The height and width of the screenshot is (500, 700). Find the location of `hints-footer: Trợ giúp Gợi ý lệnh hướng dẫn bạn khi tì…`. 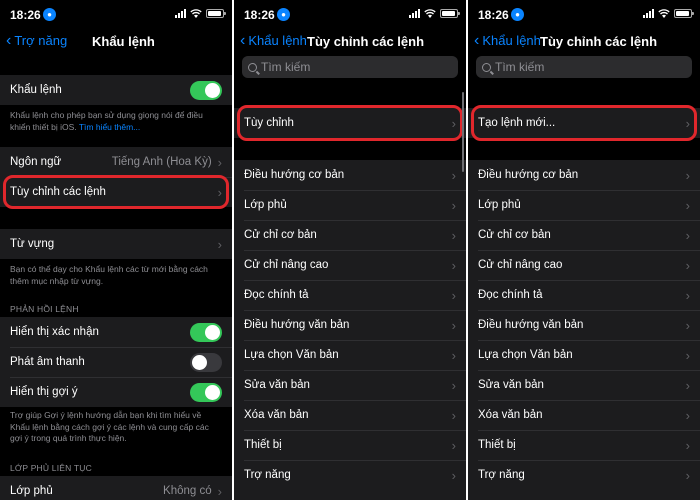

hints-footer: Trợ giúp Gợi ý lệnh hướng dẫn bạn khi tì… is located at coordinates (109, 426).